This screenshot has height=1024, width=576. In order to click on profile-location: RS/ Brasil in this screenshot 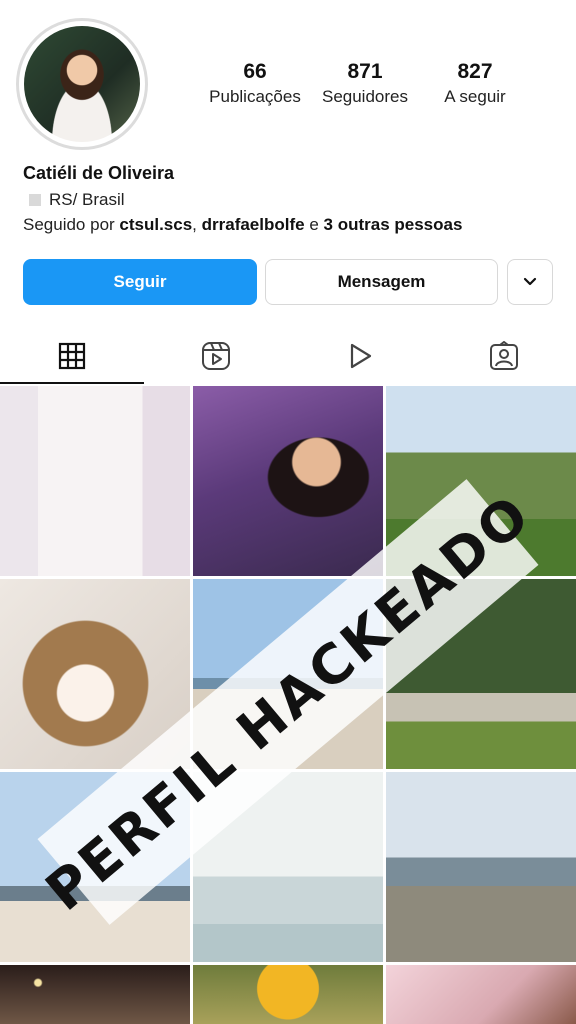, I will do `click(77, 200)`.